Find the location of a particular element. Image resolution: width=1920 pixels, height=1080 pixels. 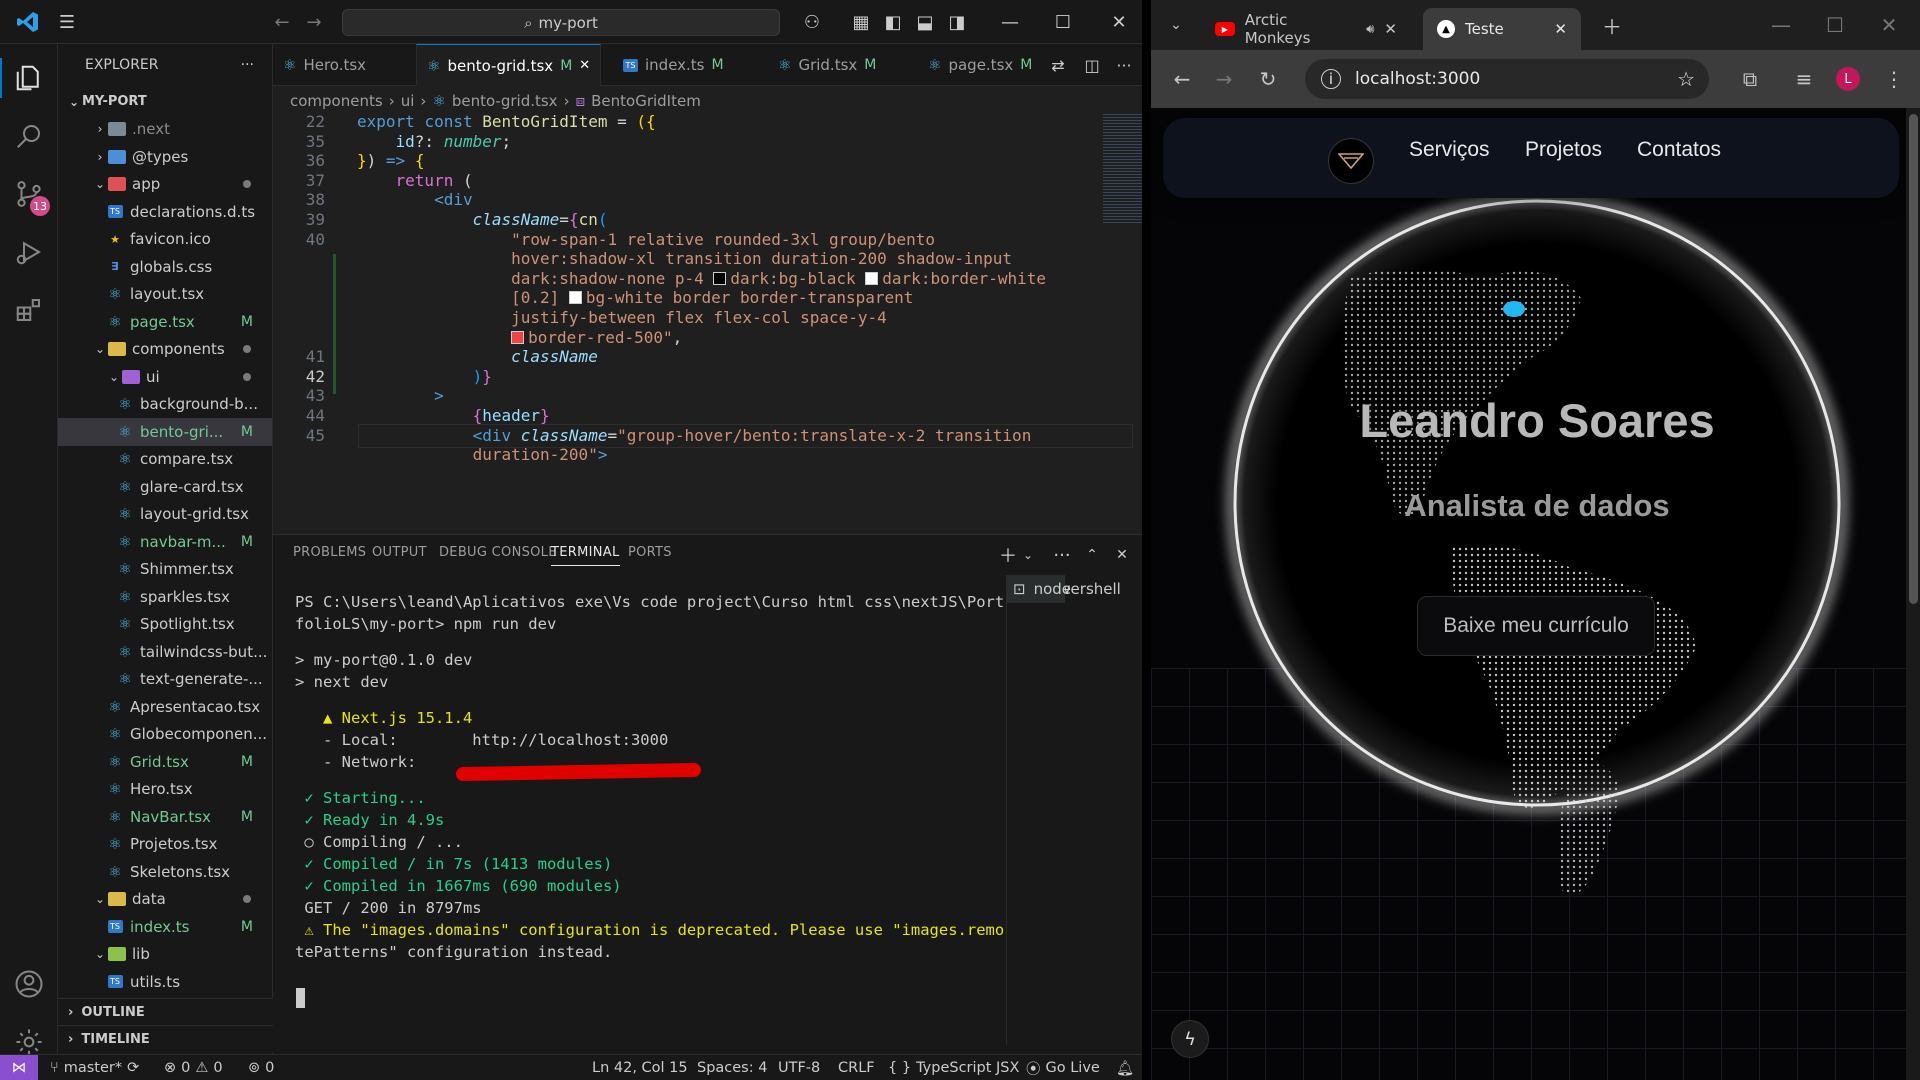

toggle-secondary-sidebar-icon: ◨ is located at coordinates (957, 22).